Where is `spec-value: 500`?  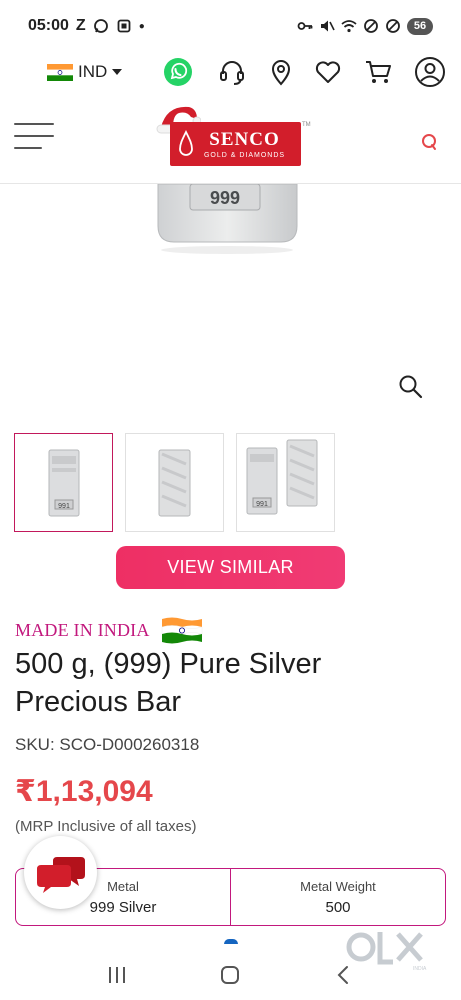 spec-value: 500 is located at coordinates (338, 907).